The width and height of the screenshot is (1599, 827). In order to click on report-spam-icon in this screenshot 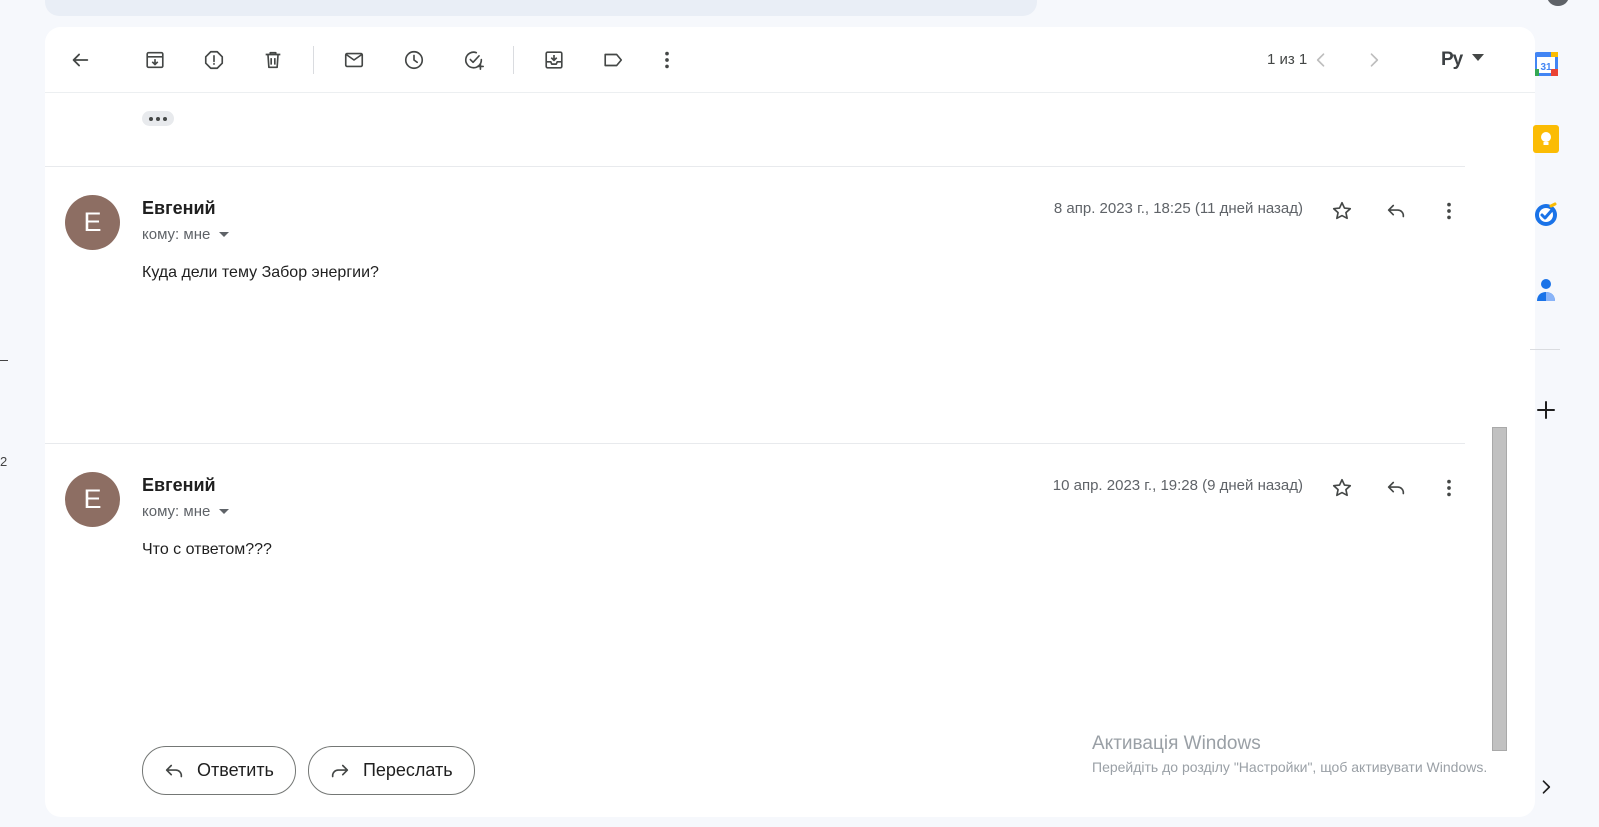, I will do `click(214, 60)`.